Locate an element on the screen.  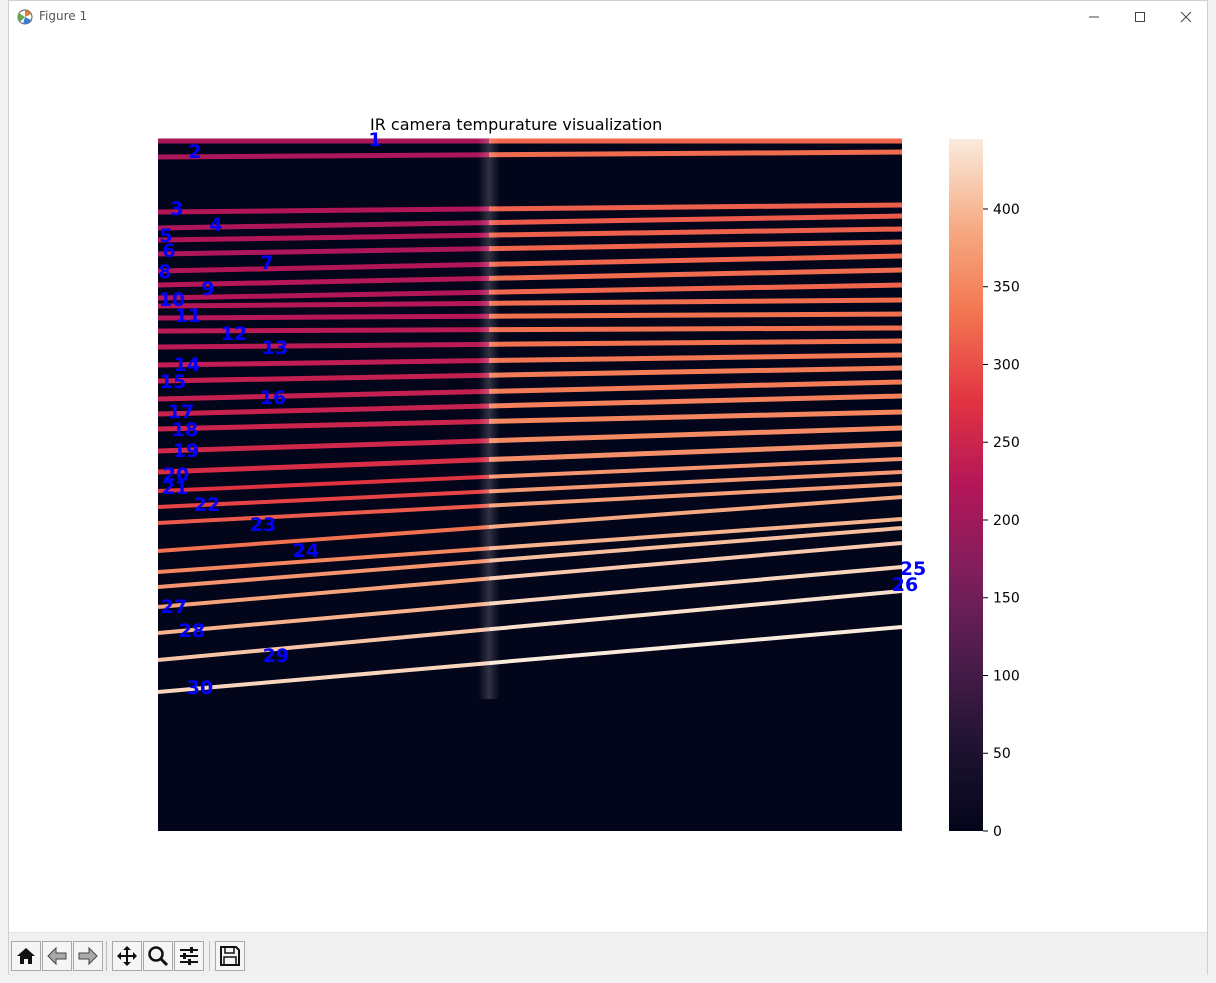
colorbar-tick-label-350: 350 is located at coordinates (1006, 288).